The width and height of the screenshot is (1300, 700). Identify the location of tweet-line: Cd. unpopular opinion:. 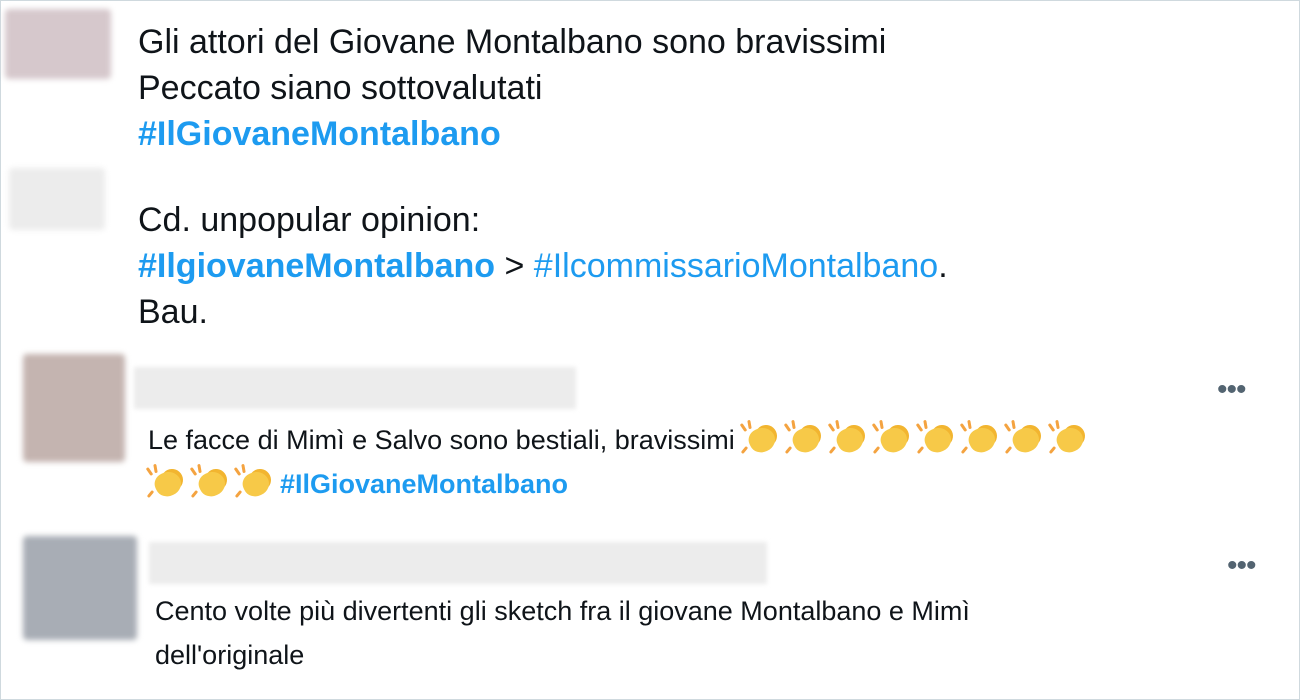
(543, 220).